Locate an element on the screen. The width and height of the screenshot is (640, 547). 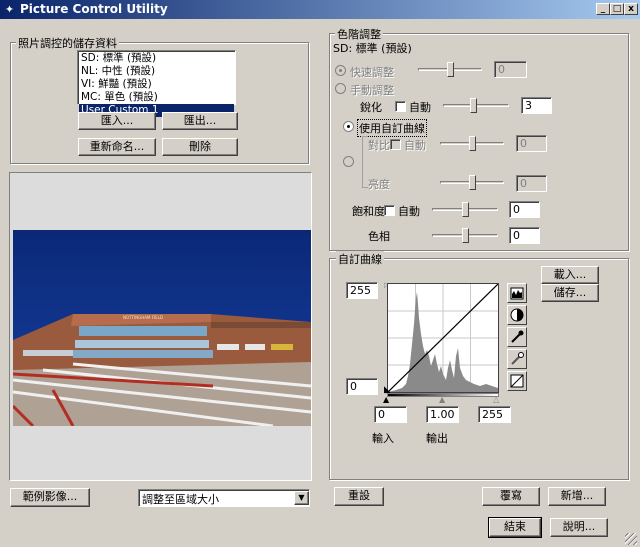
fit-select-value: 調整至區域大小 is located at coordinates (180, 499).